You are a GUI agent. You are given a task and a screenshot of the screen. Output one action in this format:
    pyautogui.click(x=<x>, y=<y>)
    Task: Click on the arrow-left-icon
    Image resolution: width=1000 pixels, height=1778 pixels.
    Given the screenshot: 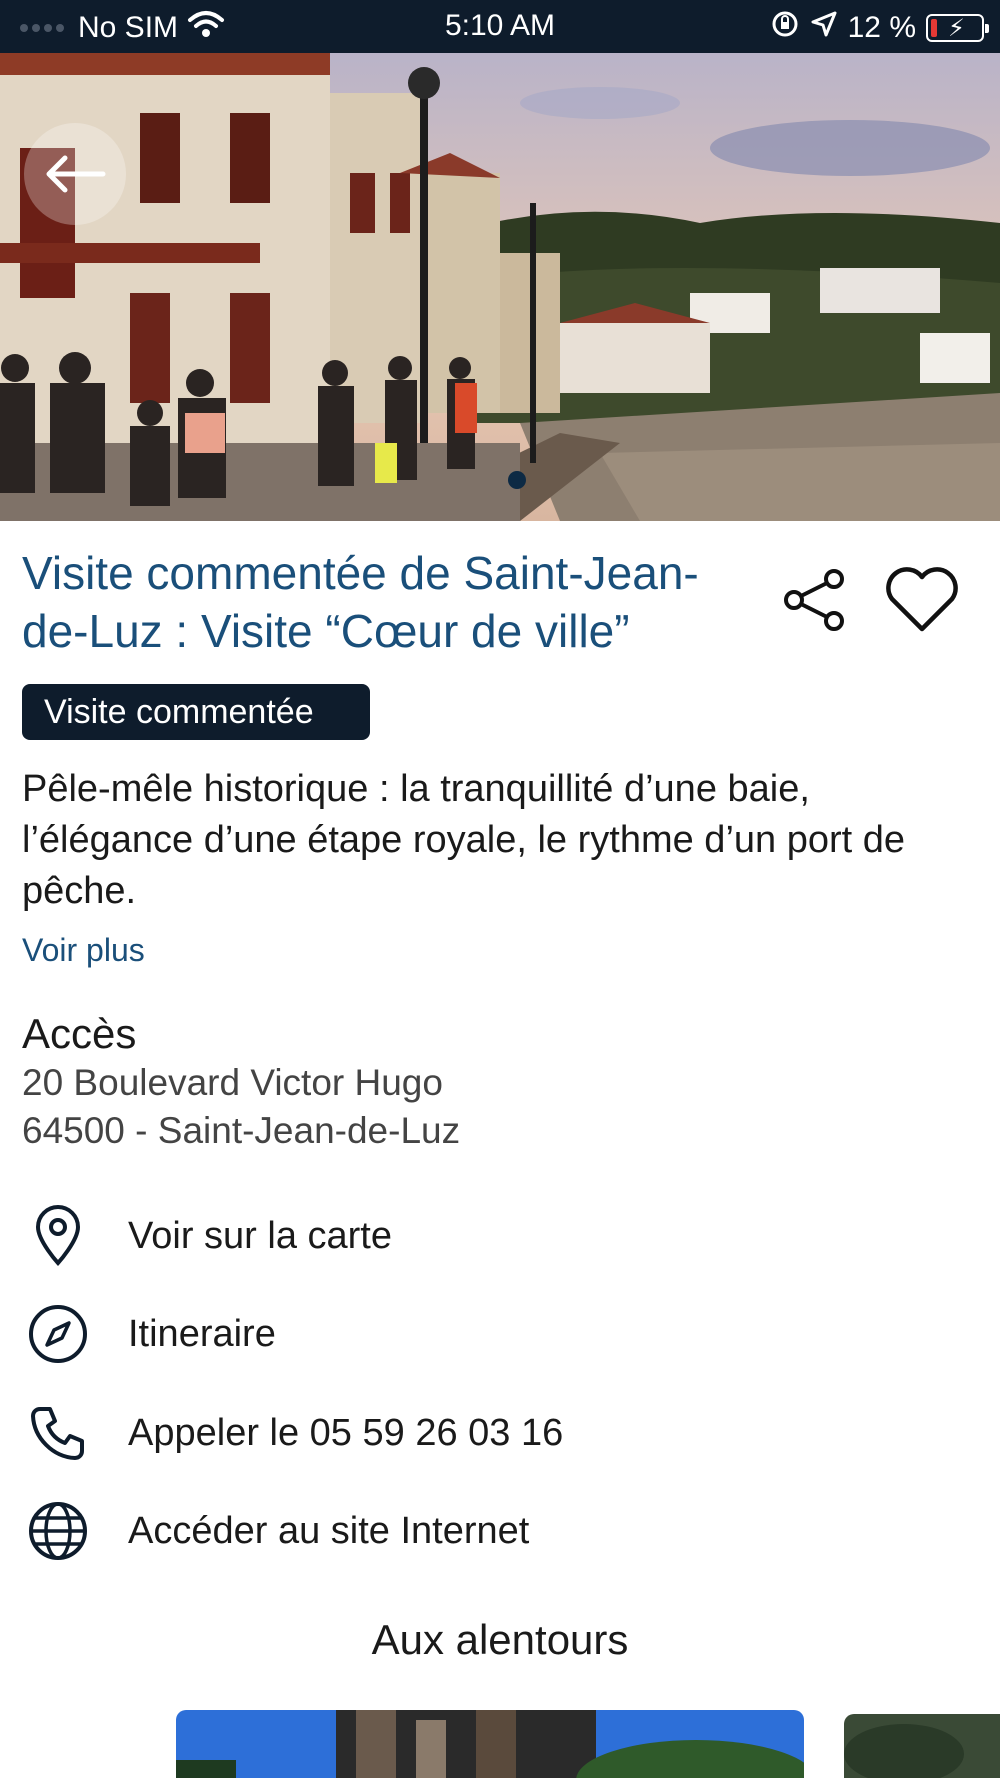 What is the action you would take?
    pyautogui.click(x=76, y=174)
    